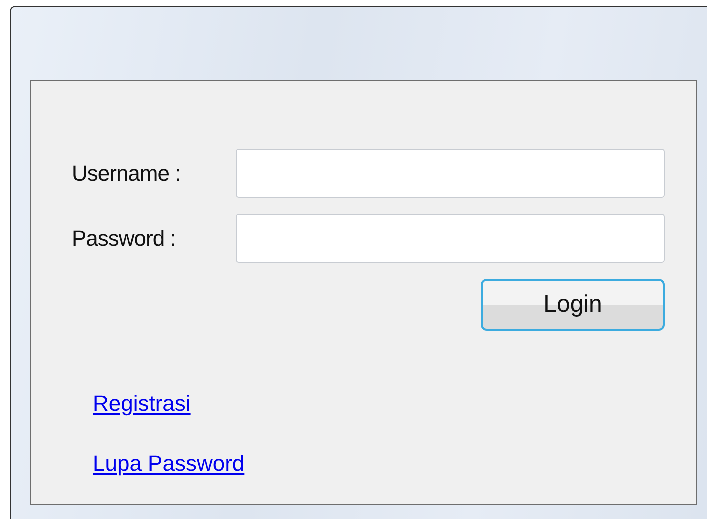 The height and width of the screenshot is (519, 707). Describe the element at coordinates (142, 403) in the screenshot. I see `link: Registrasi` at that location.